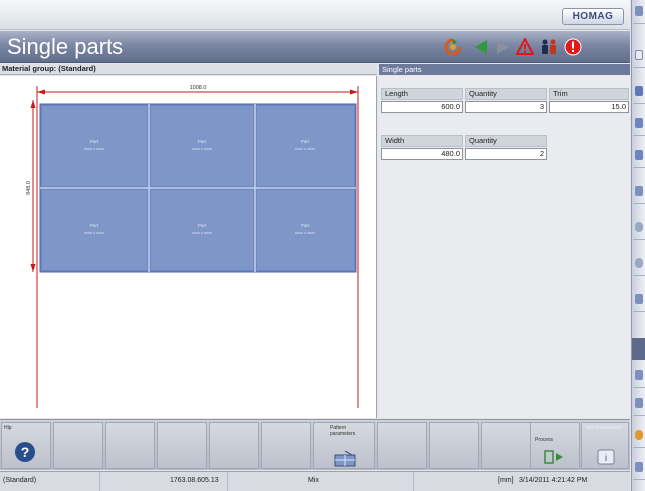 This screenshot has height=491, width=645. I want to click on process-label: Process, so click(544, 440).